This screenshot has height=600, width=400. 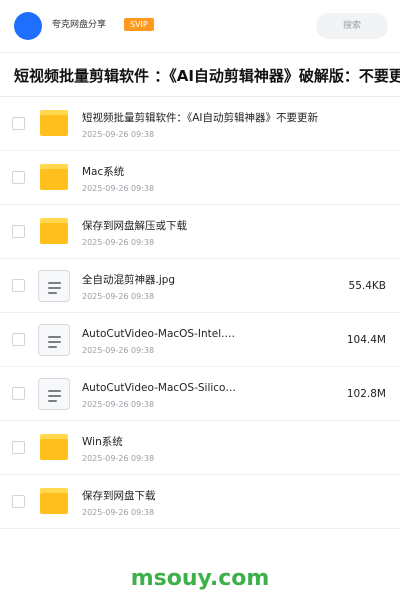 What do you see at coordinates (102, 442) in the screenshot?
I see `file-name: Win系统` at bounding box center [102, 442].